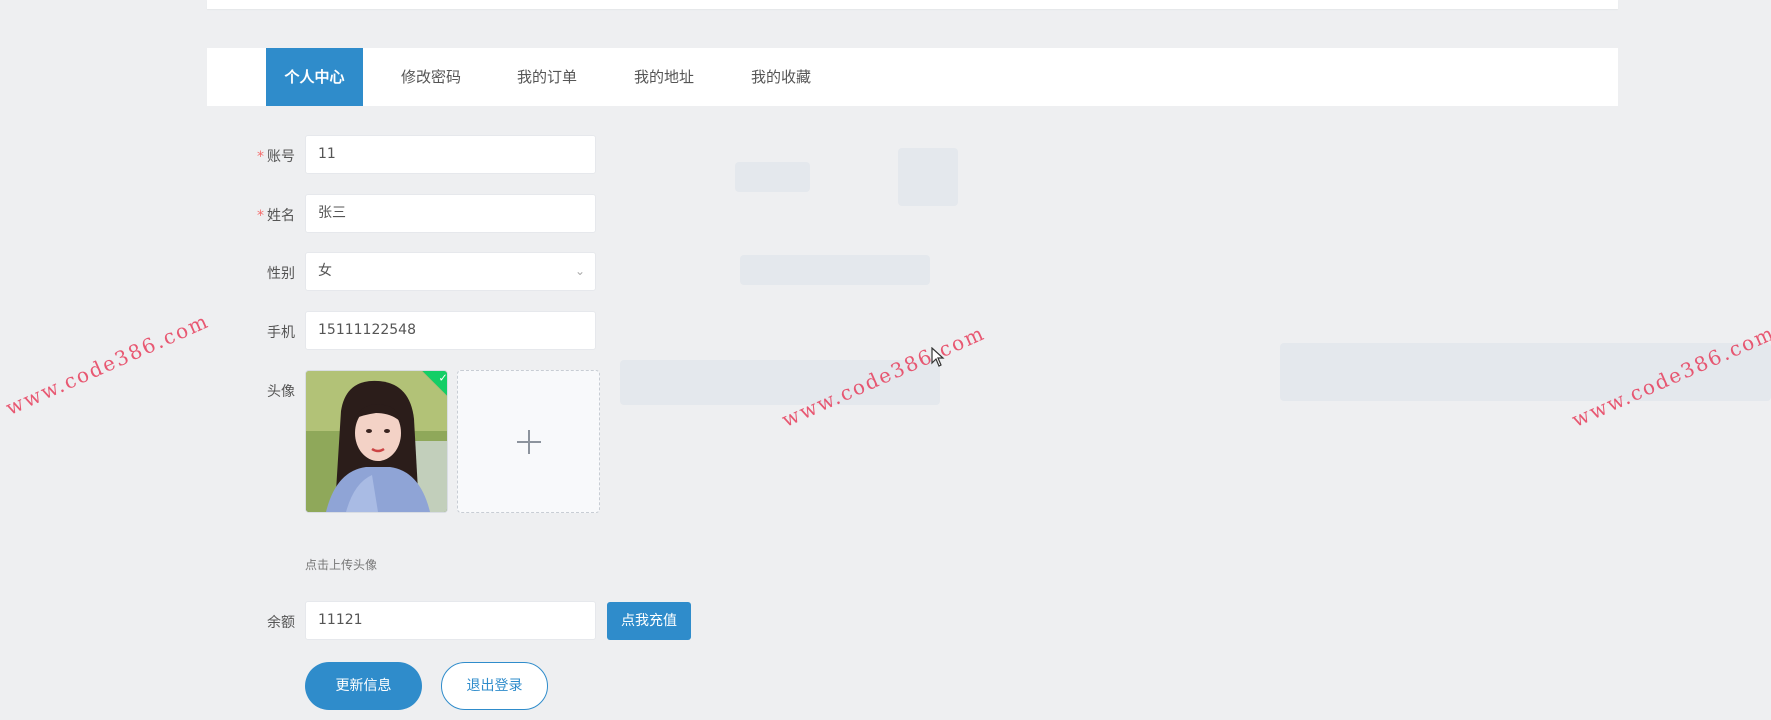 This screenshot has width=1771, height=720. What do you see at coordinates (281, 274) in the screenshot?
I see `gender-label: 性别` at bounding box center [281, 274].